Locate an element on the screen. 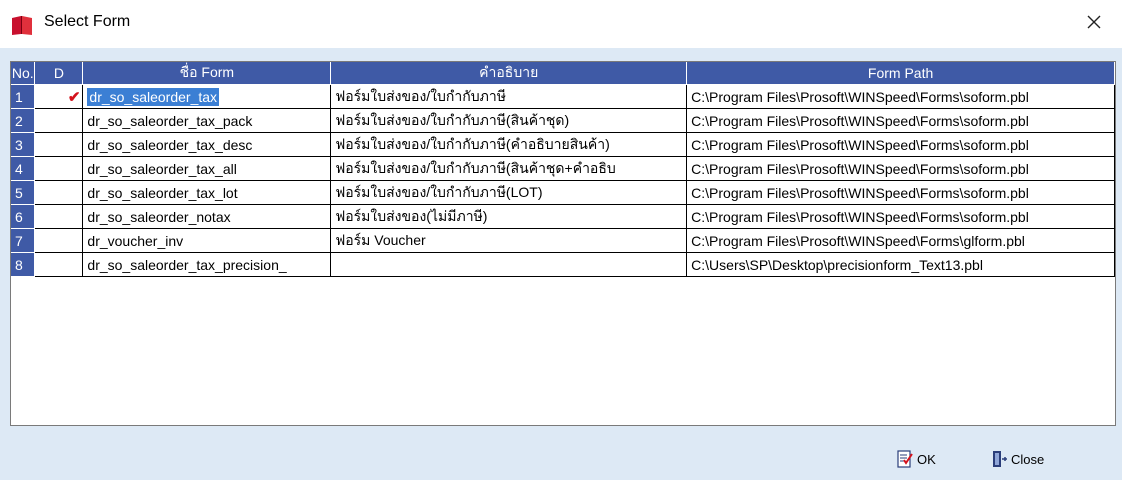  row-number: 5 is located at coordinates (23, 192).